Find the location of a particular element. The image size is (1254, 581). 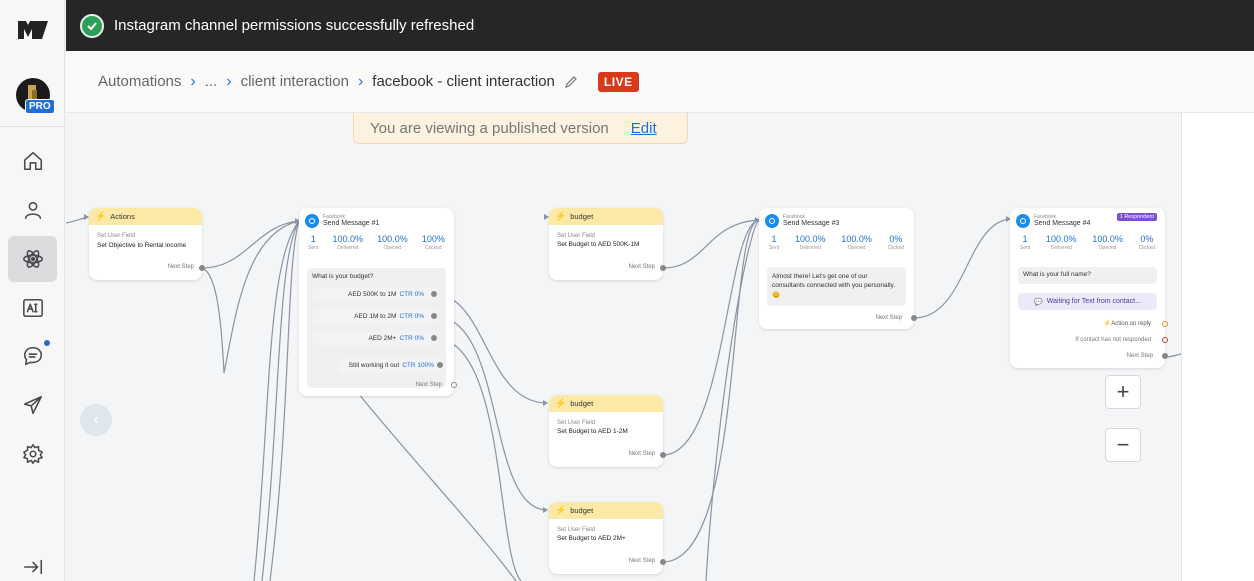

reply-port is located at coordinates (1165, 324).